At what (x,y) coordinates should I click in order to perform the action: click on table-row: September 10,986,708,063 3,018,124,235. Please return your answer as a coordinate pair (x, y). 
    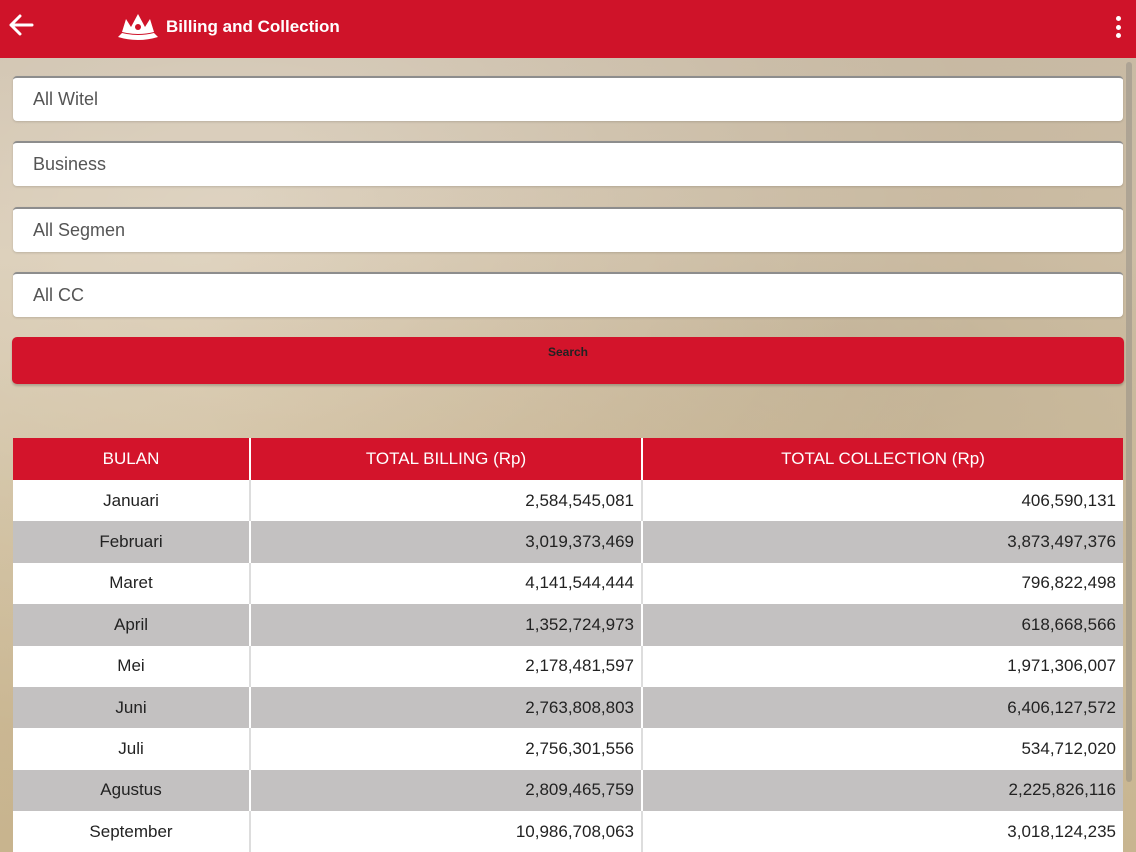
    Looking at the image, I should click on (568, 831).